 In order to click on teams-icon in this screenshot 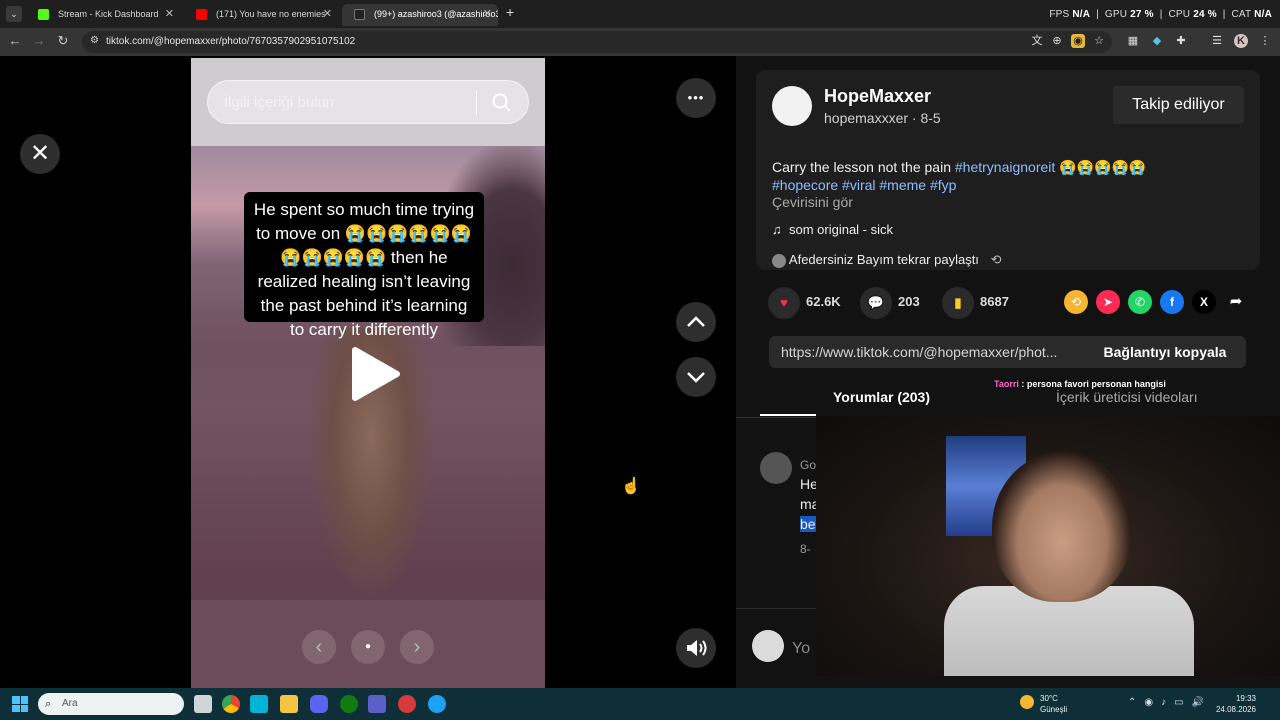, I will do `click(377, 704)`.